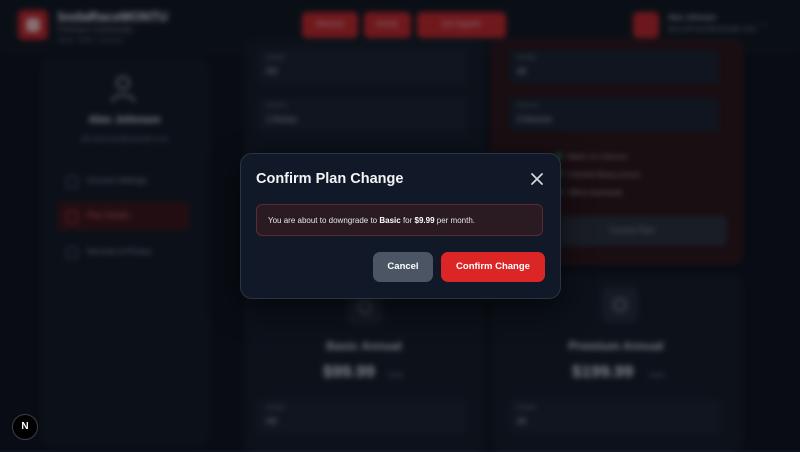 The width and height of the screenshot is (800, 452). Describe the element at coordinates (324, 220) in the screenshot. I see `notice-prefix: You are about to downgrade to` at that location.